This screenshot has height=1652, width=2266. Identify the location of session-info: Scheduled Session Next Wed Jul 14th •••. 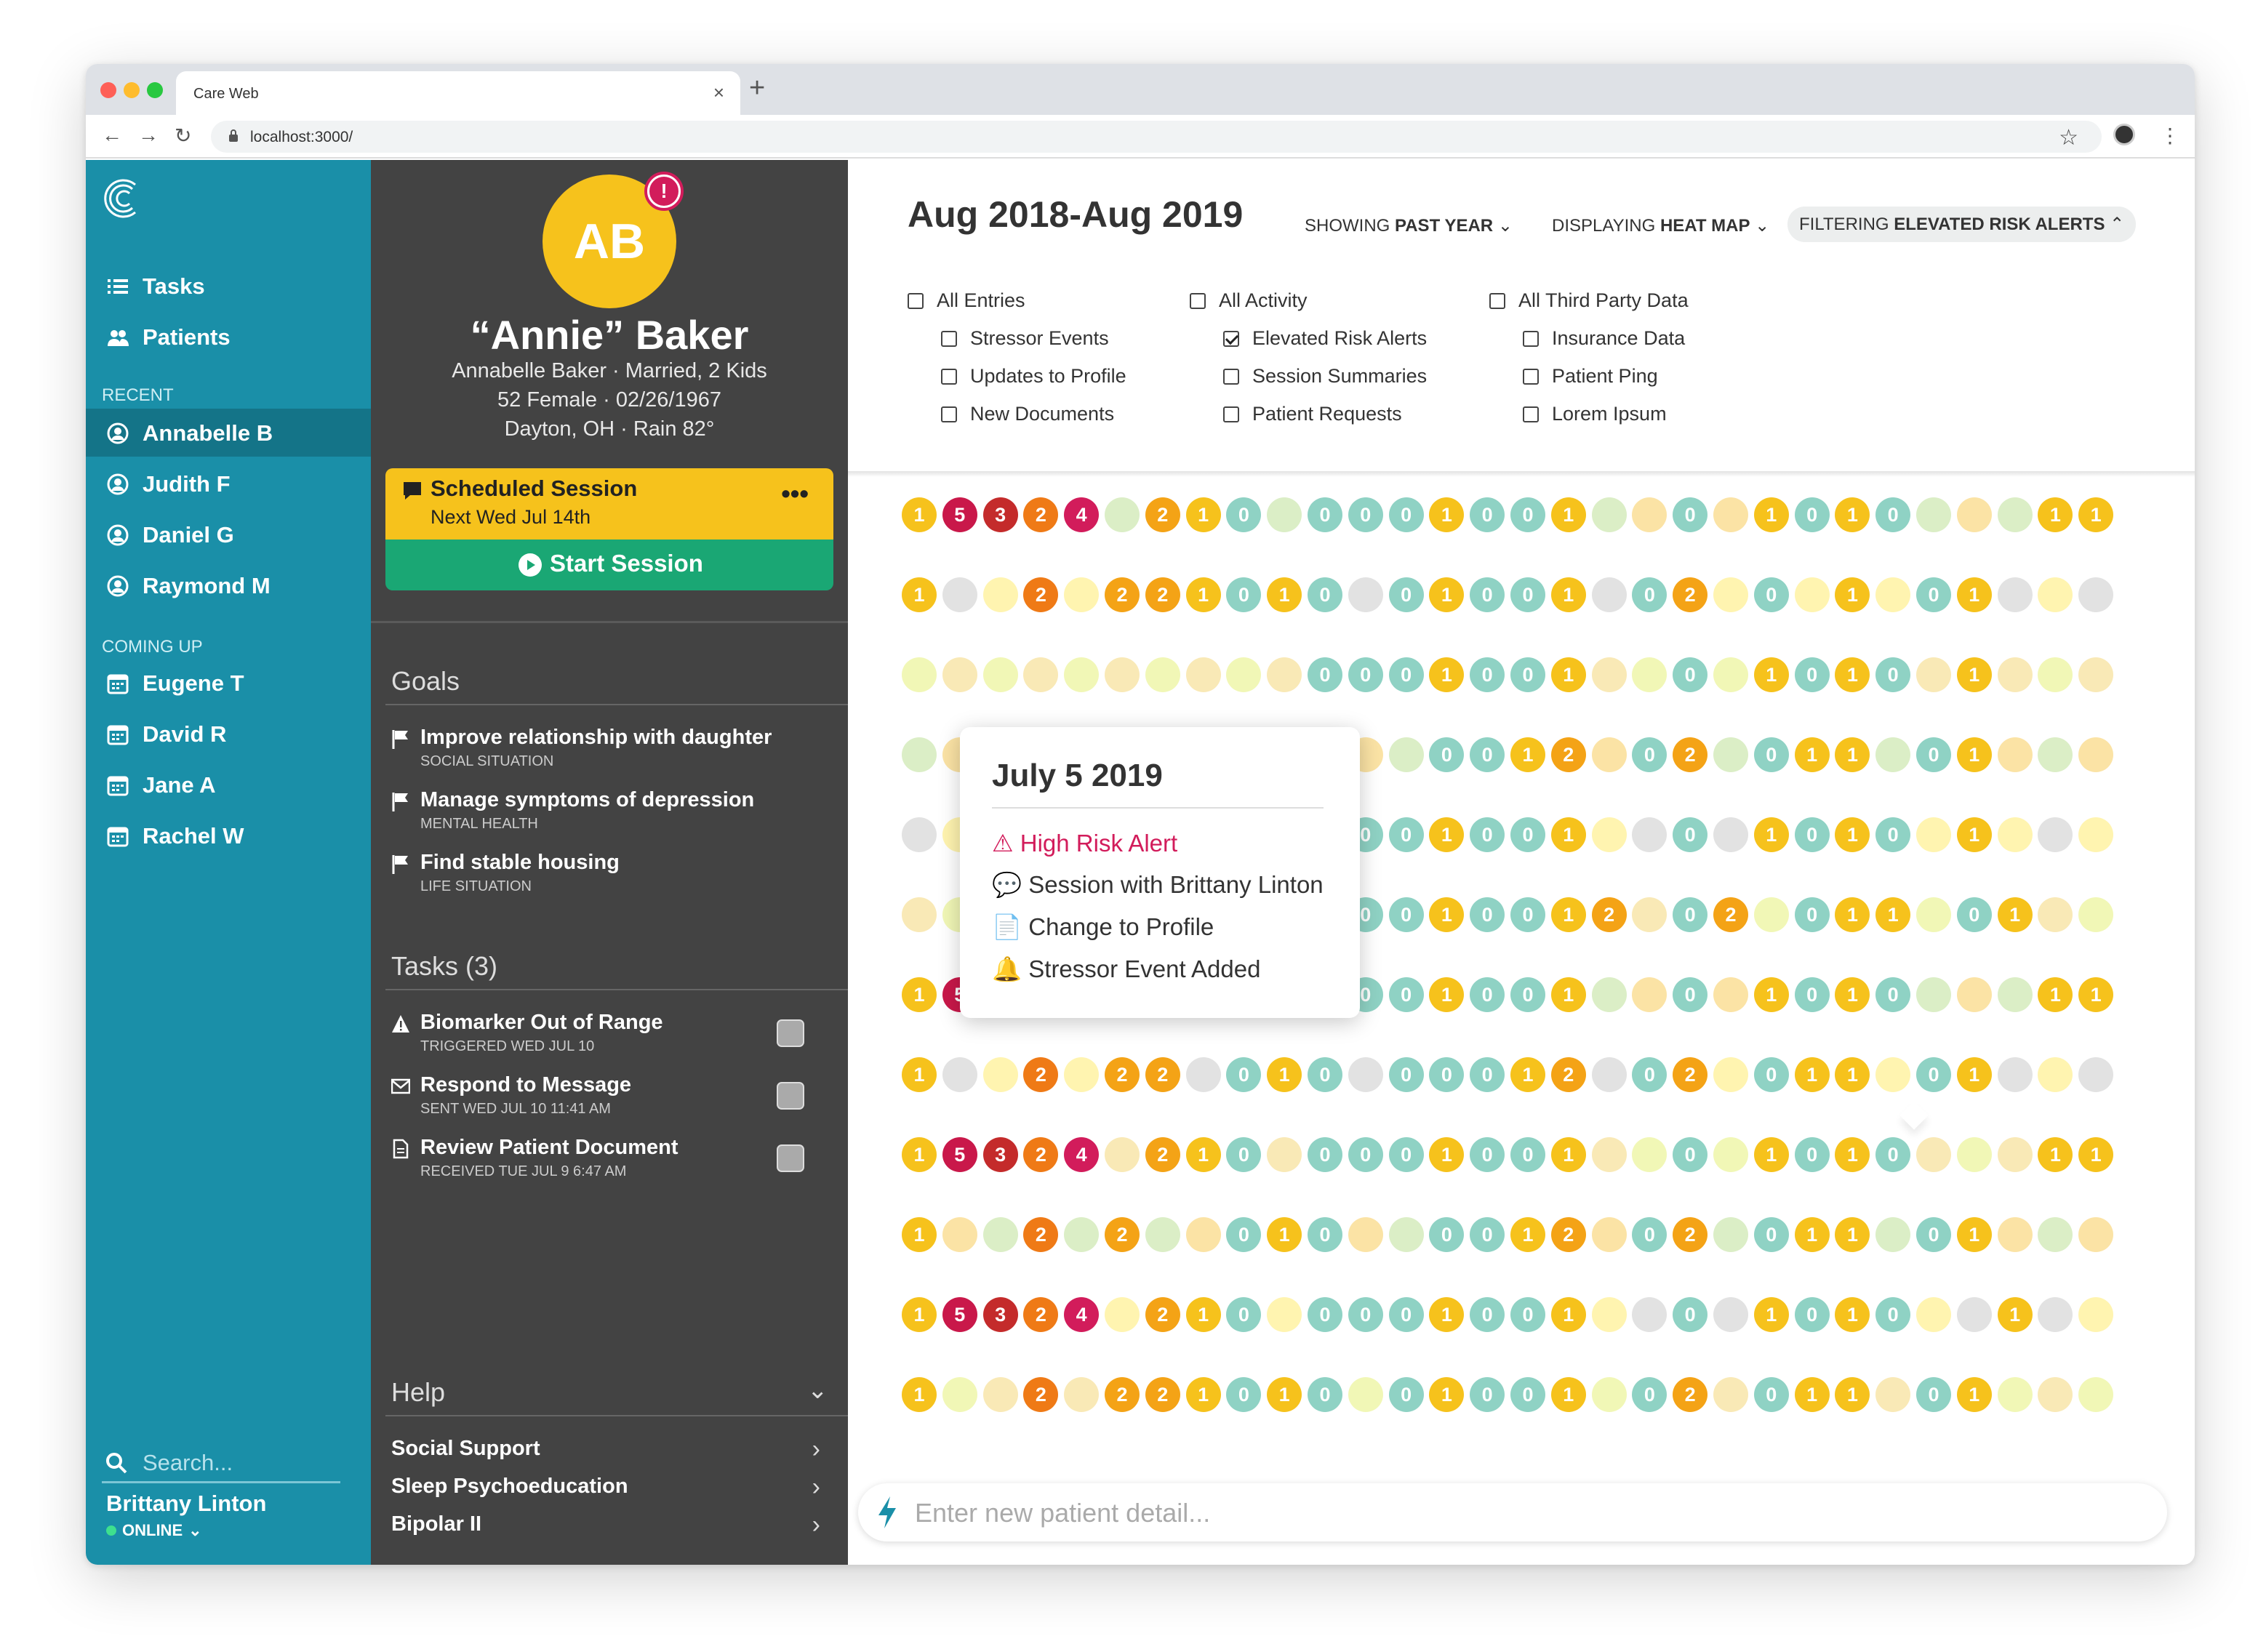
(609, 504).